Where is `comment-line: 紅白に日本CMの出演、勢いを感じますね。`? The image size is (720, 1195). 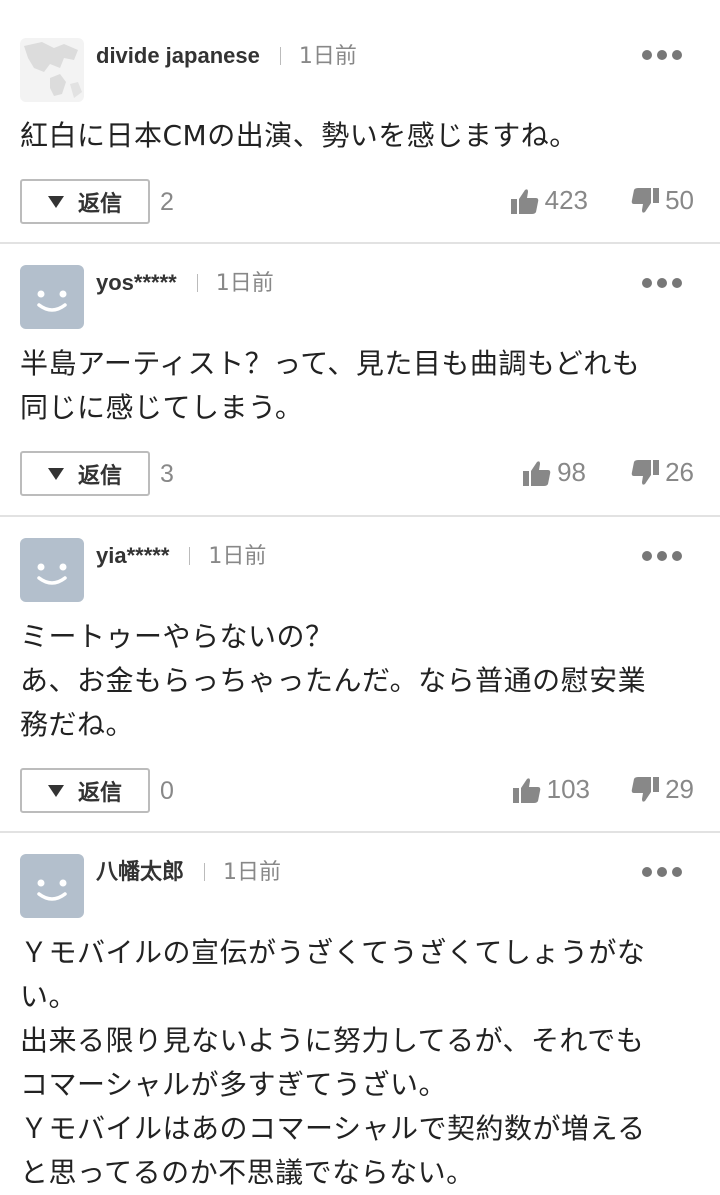 comment-line: 紅白に日本CMの出演、勢いを感じますね。 is located at coordinates (299, 135).